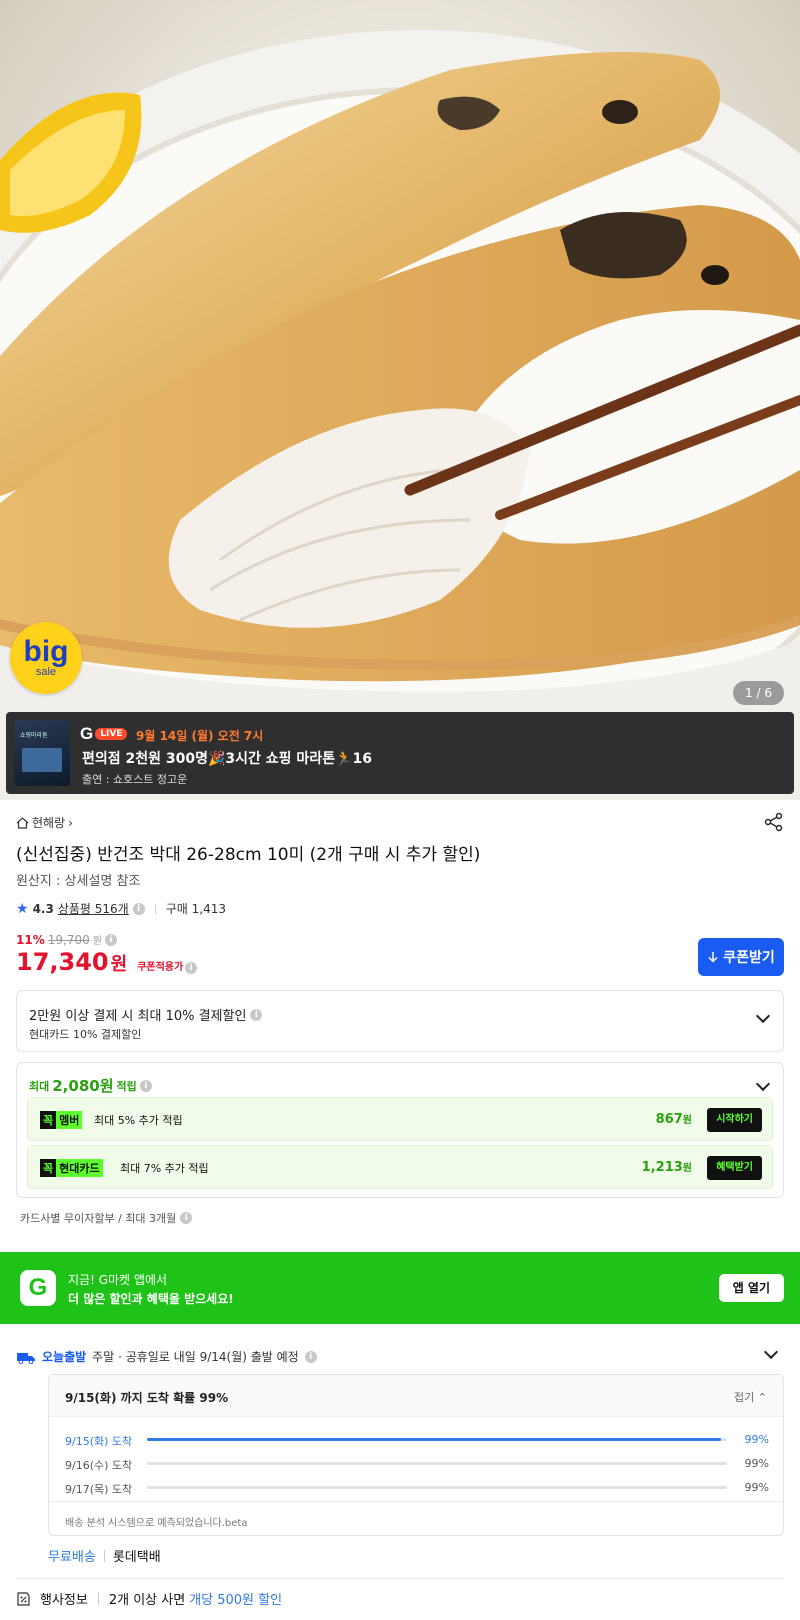 This screenshot has width=800, height=1620. I want to click on reward-row-amount: 1,213원, so click(666, 1167).